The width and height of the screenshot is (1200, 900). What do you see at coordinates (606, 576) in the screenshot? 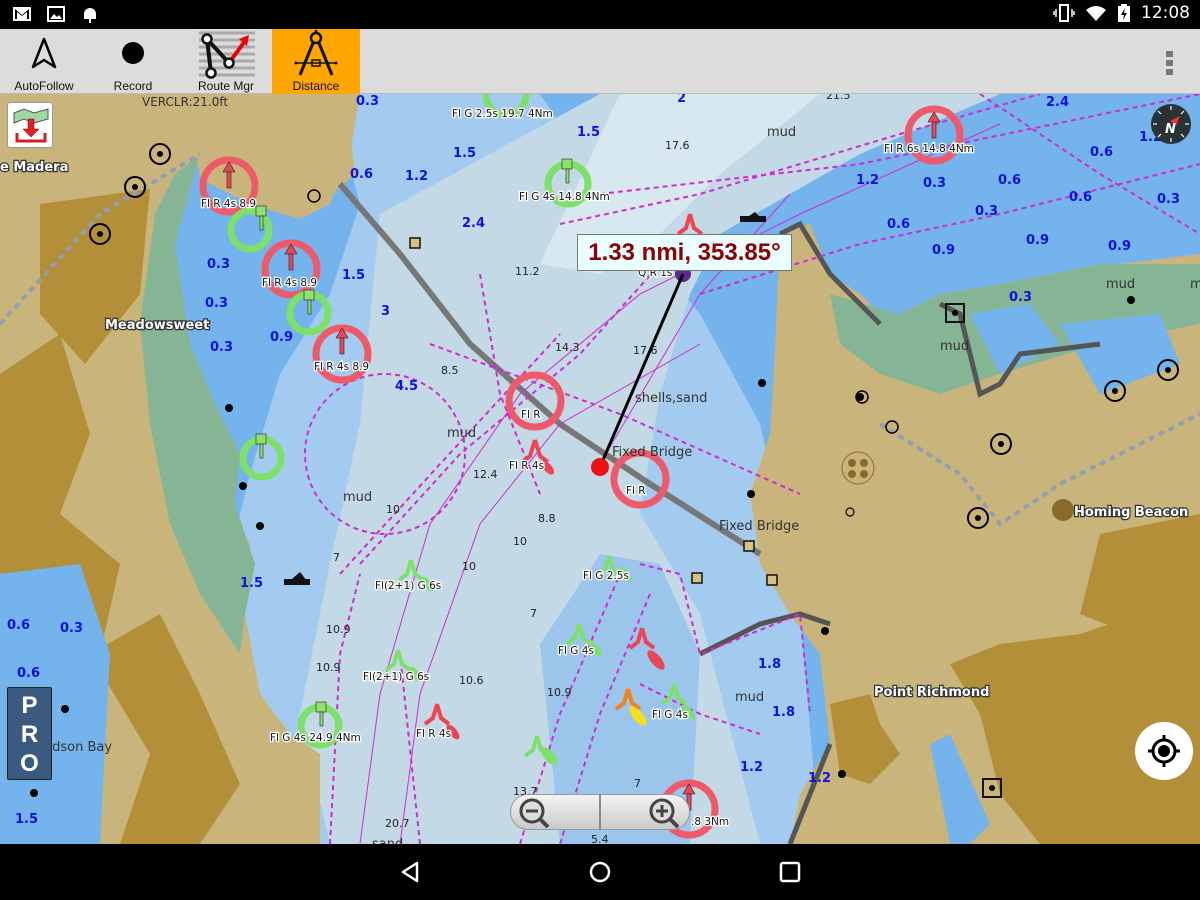
I see `light-label: Fl G 2.5s` at bounding box center [606, 576].